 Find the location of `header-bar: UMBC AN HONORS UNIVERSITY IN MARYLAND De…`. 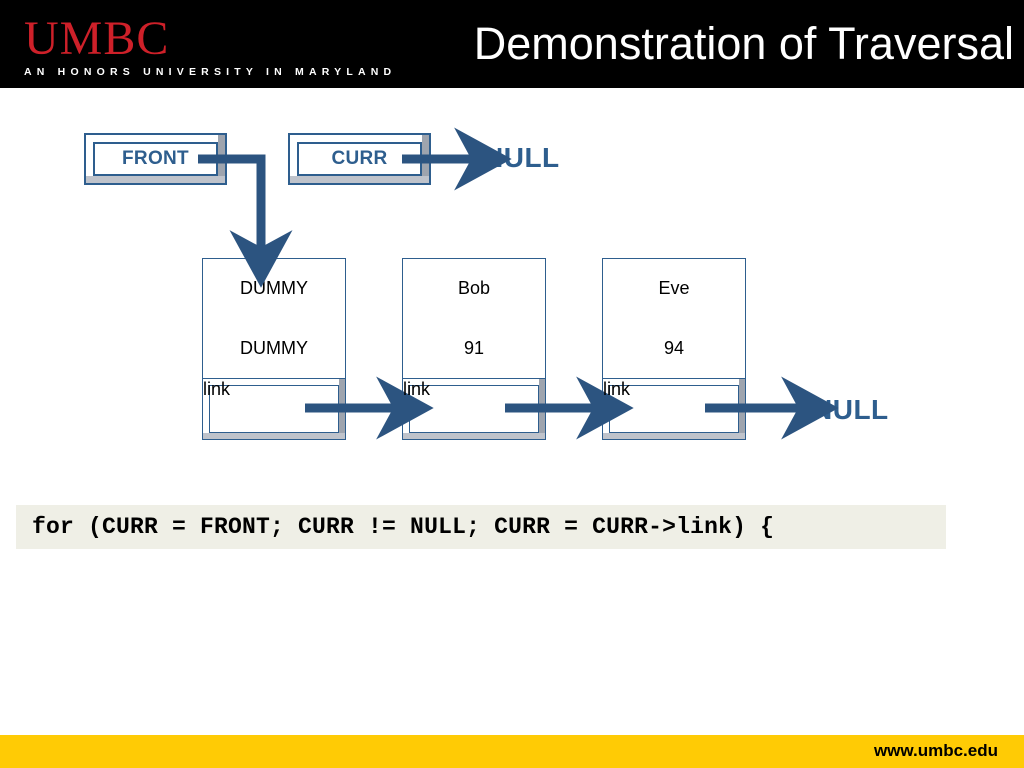

header-bar: UMBC AN HONORS UNIVERSITY IN MARYLAND De… is located at coordinates (512, 44).